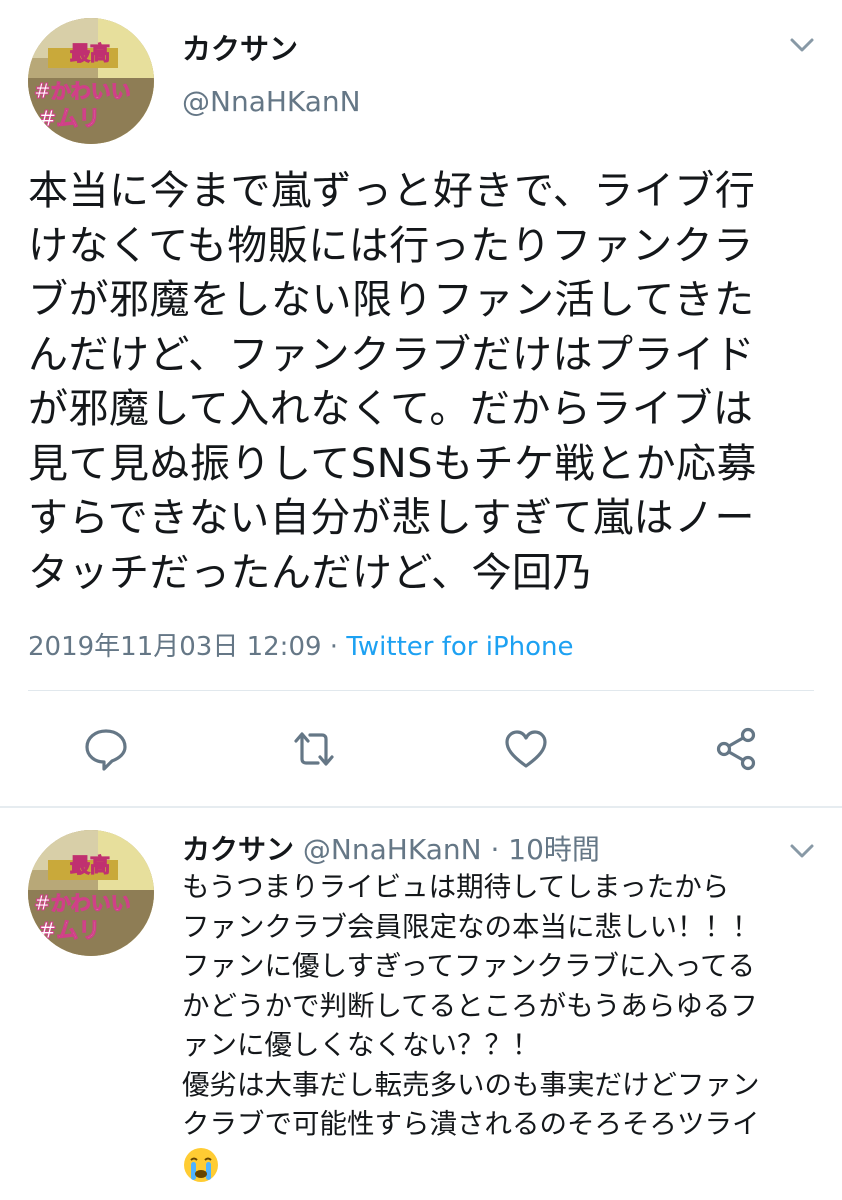 This screenshot has height=1200, width=842. I want to click on reply-text-line: ファンに優しすぎってファンクラブに入ってる, so click(469, 966).